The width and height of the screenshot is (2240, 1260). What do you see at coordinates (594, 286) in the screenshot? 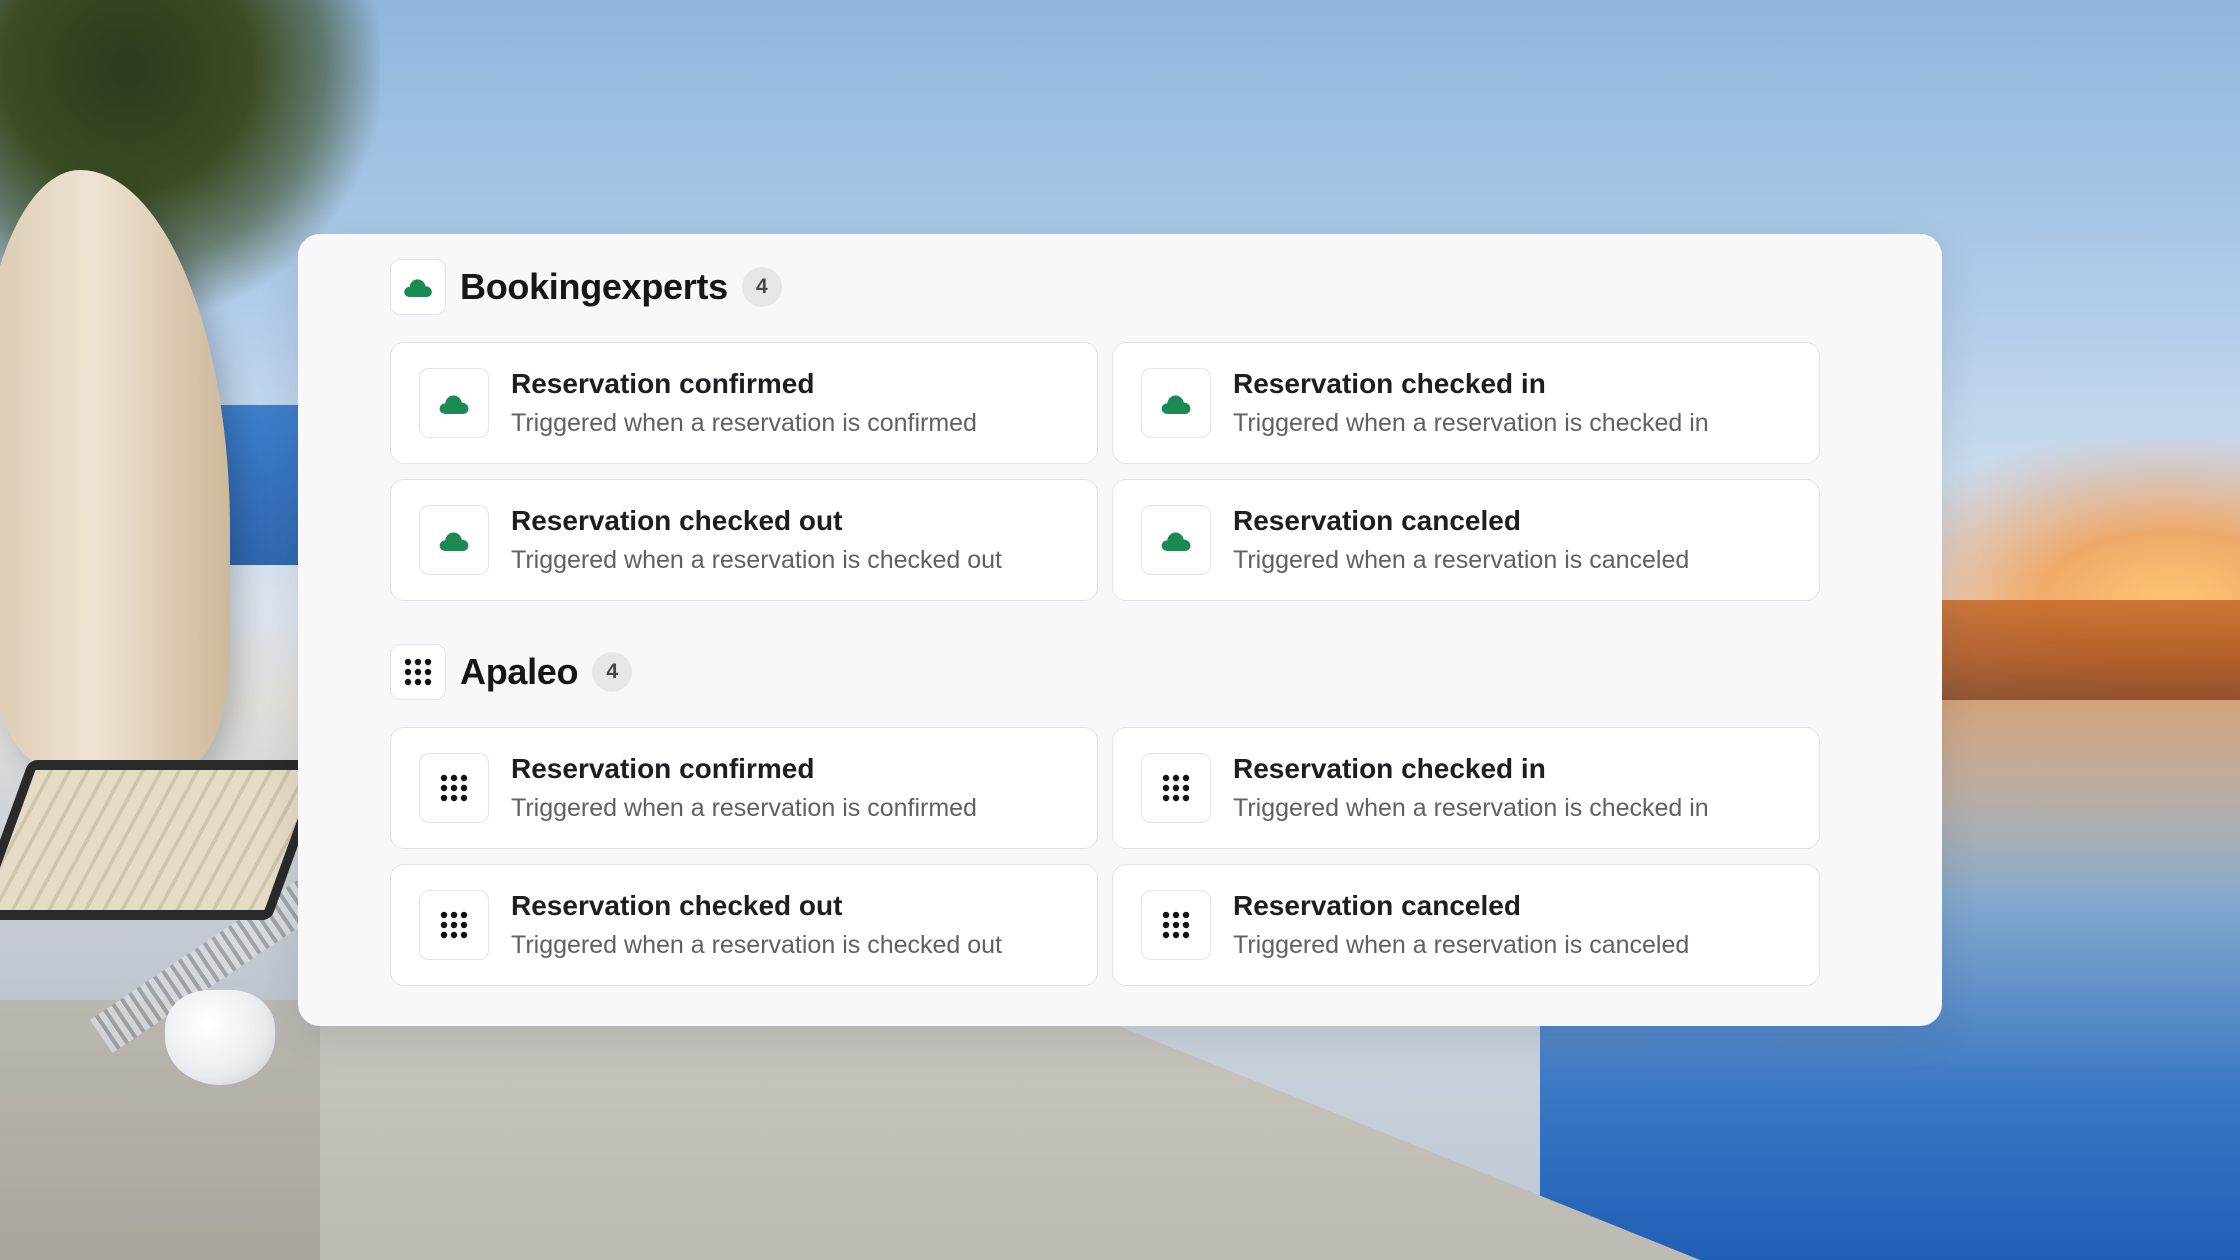
I see `group-title: Bookingexperts` at bounding box center [594, 286].